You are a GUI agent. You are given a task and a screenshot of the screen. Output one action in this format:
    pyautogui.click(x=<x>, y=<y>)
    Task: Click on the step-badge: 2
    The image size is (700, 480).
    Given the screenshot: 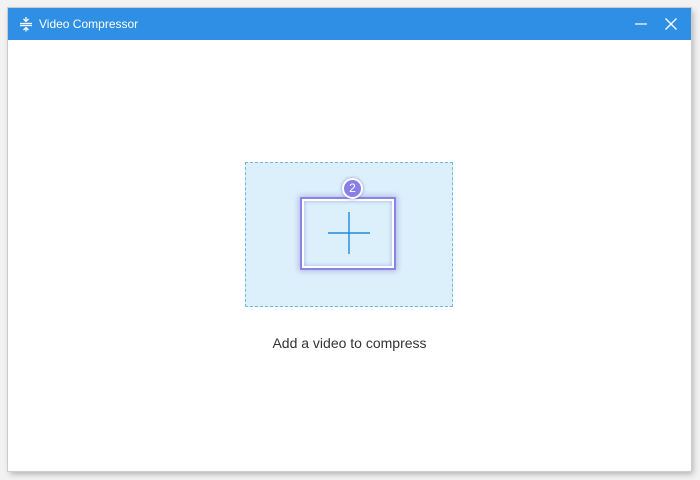 What is the action you would take?
    pyautogui.click(x=352, y=188)
    